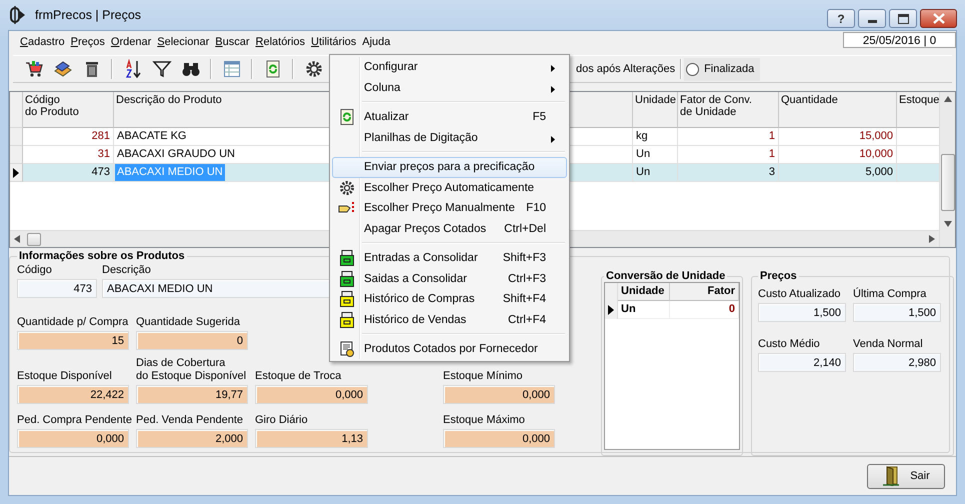  What do you see at coordinates (170, 172) in the screenshot?
I see `table-cell: ABACAXI MEDIO UN` at bounding box center [170, 172].